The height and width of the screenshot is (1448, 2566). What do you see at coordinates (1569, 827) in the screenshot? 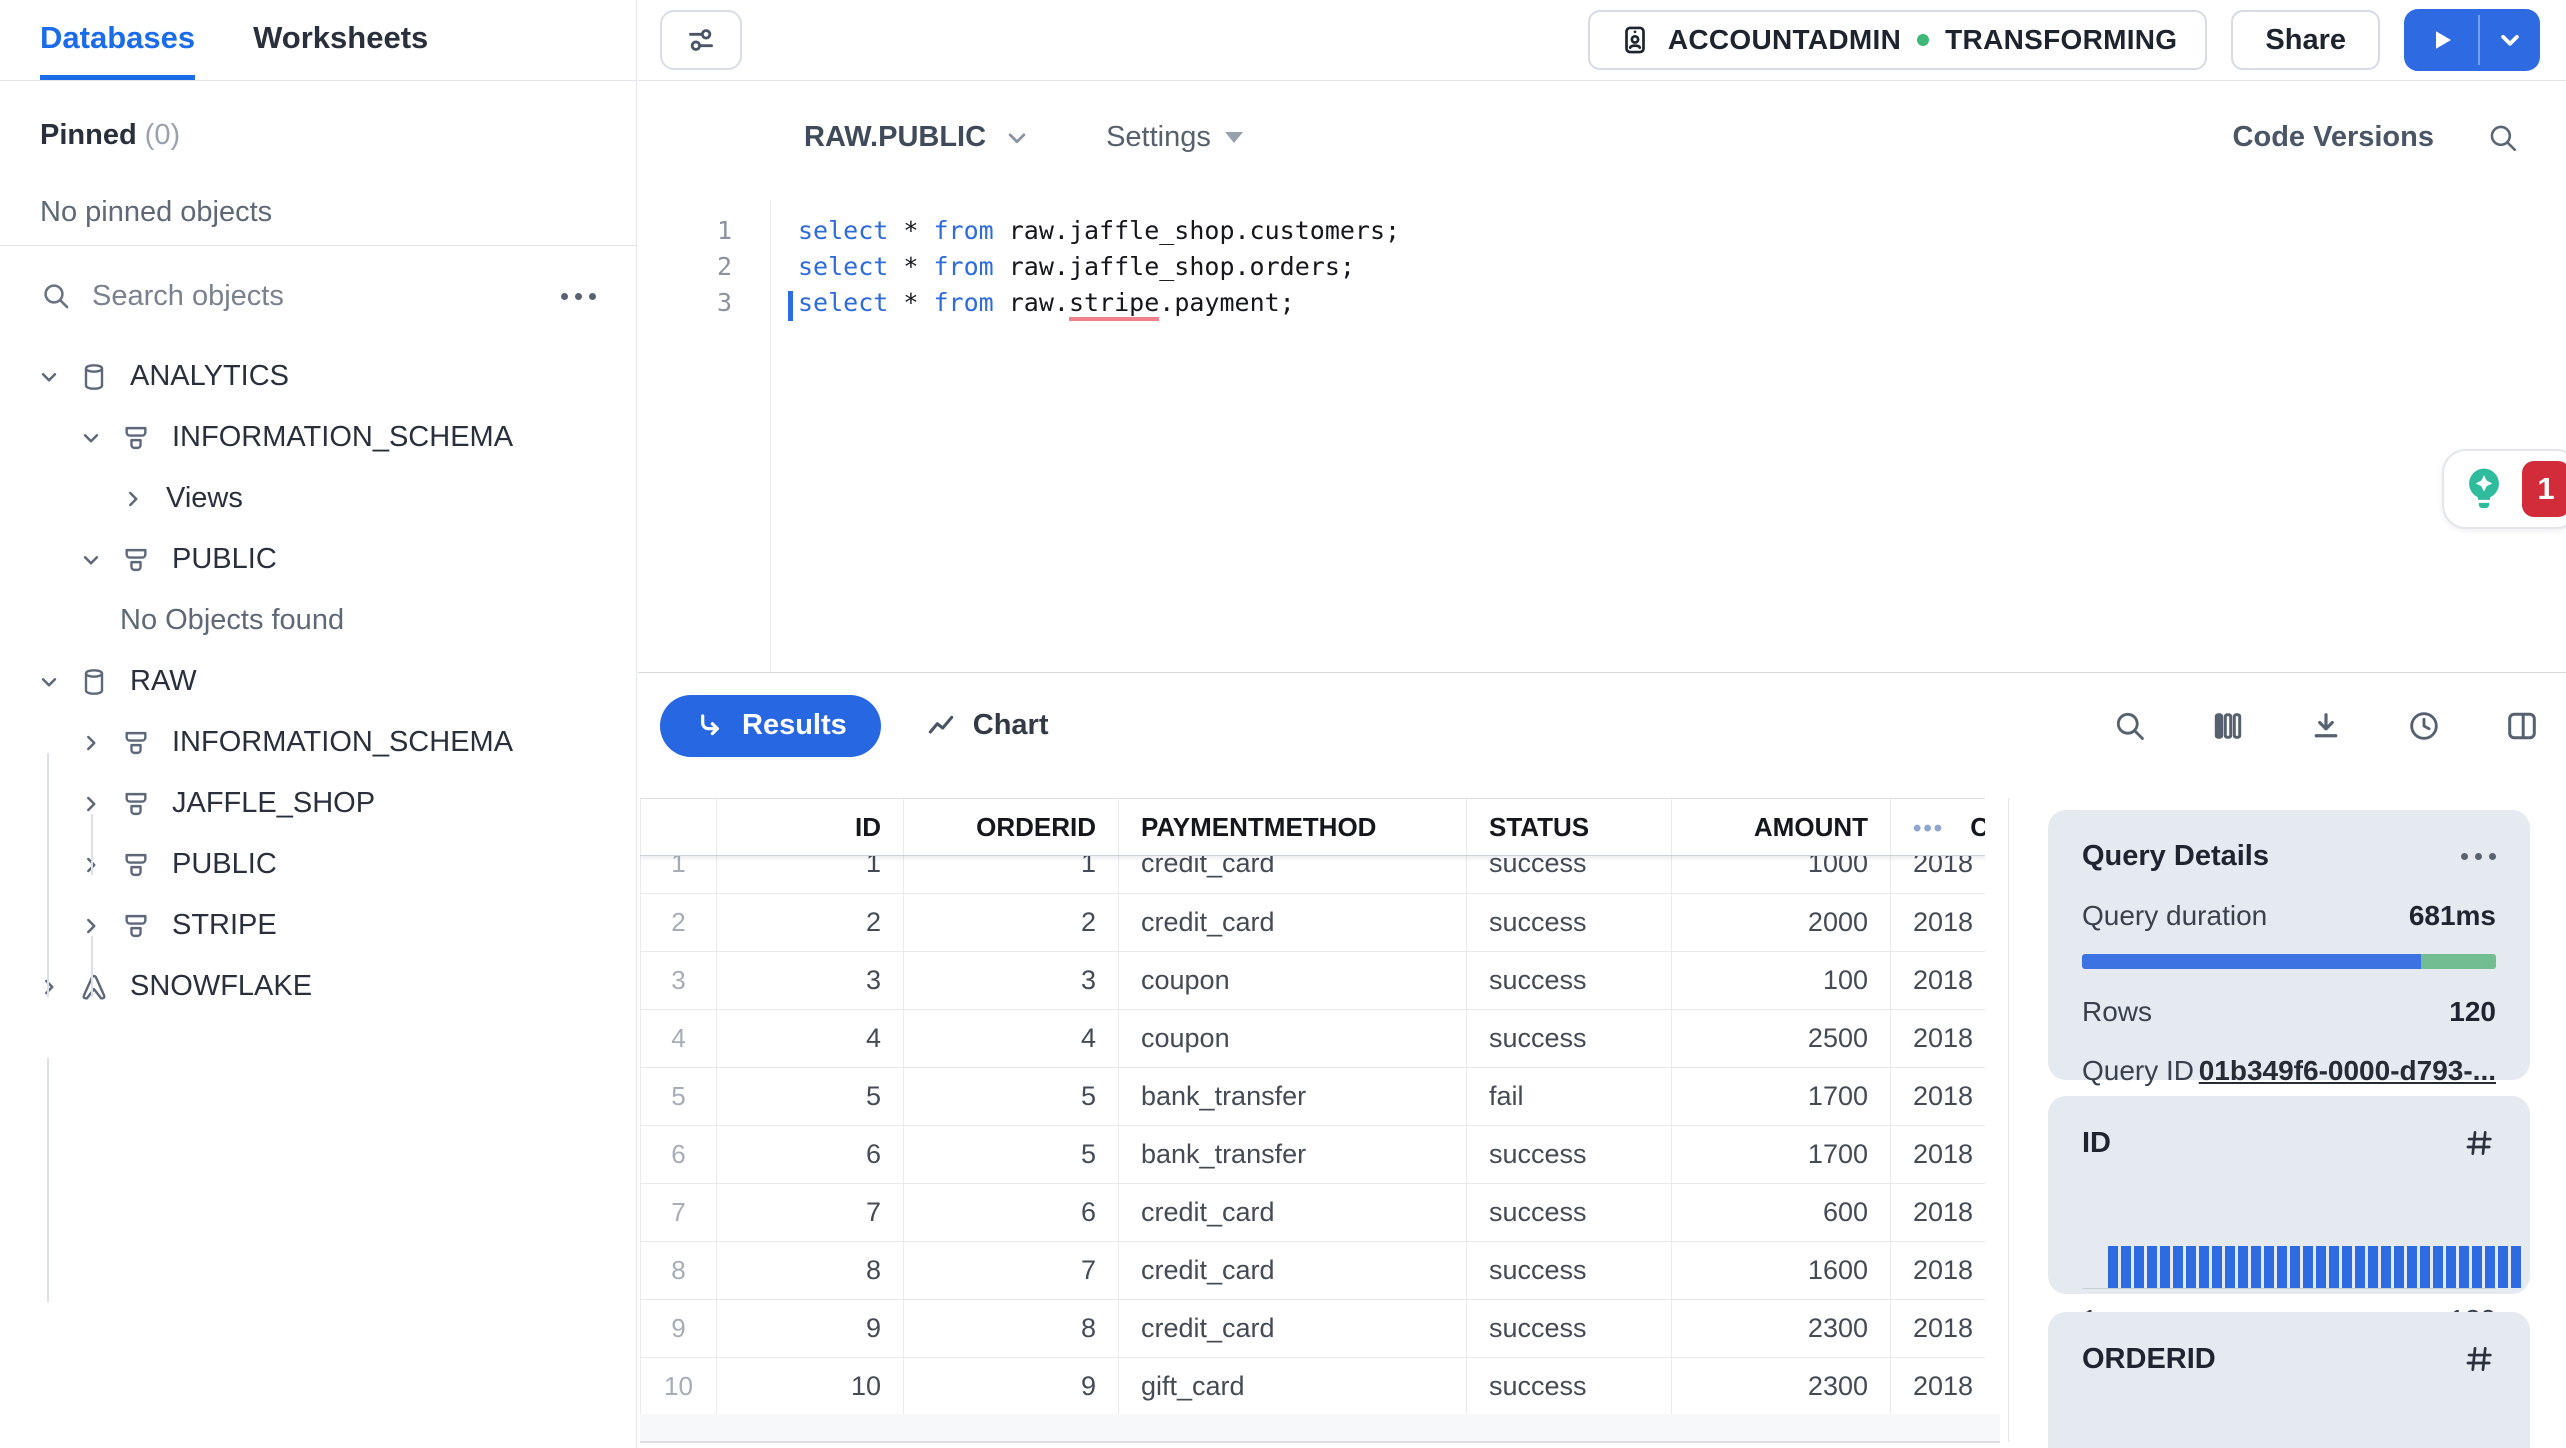
I see `column-header-status: STATUS` at bounding box center [1569, 827].